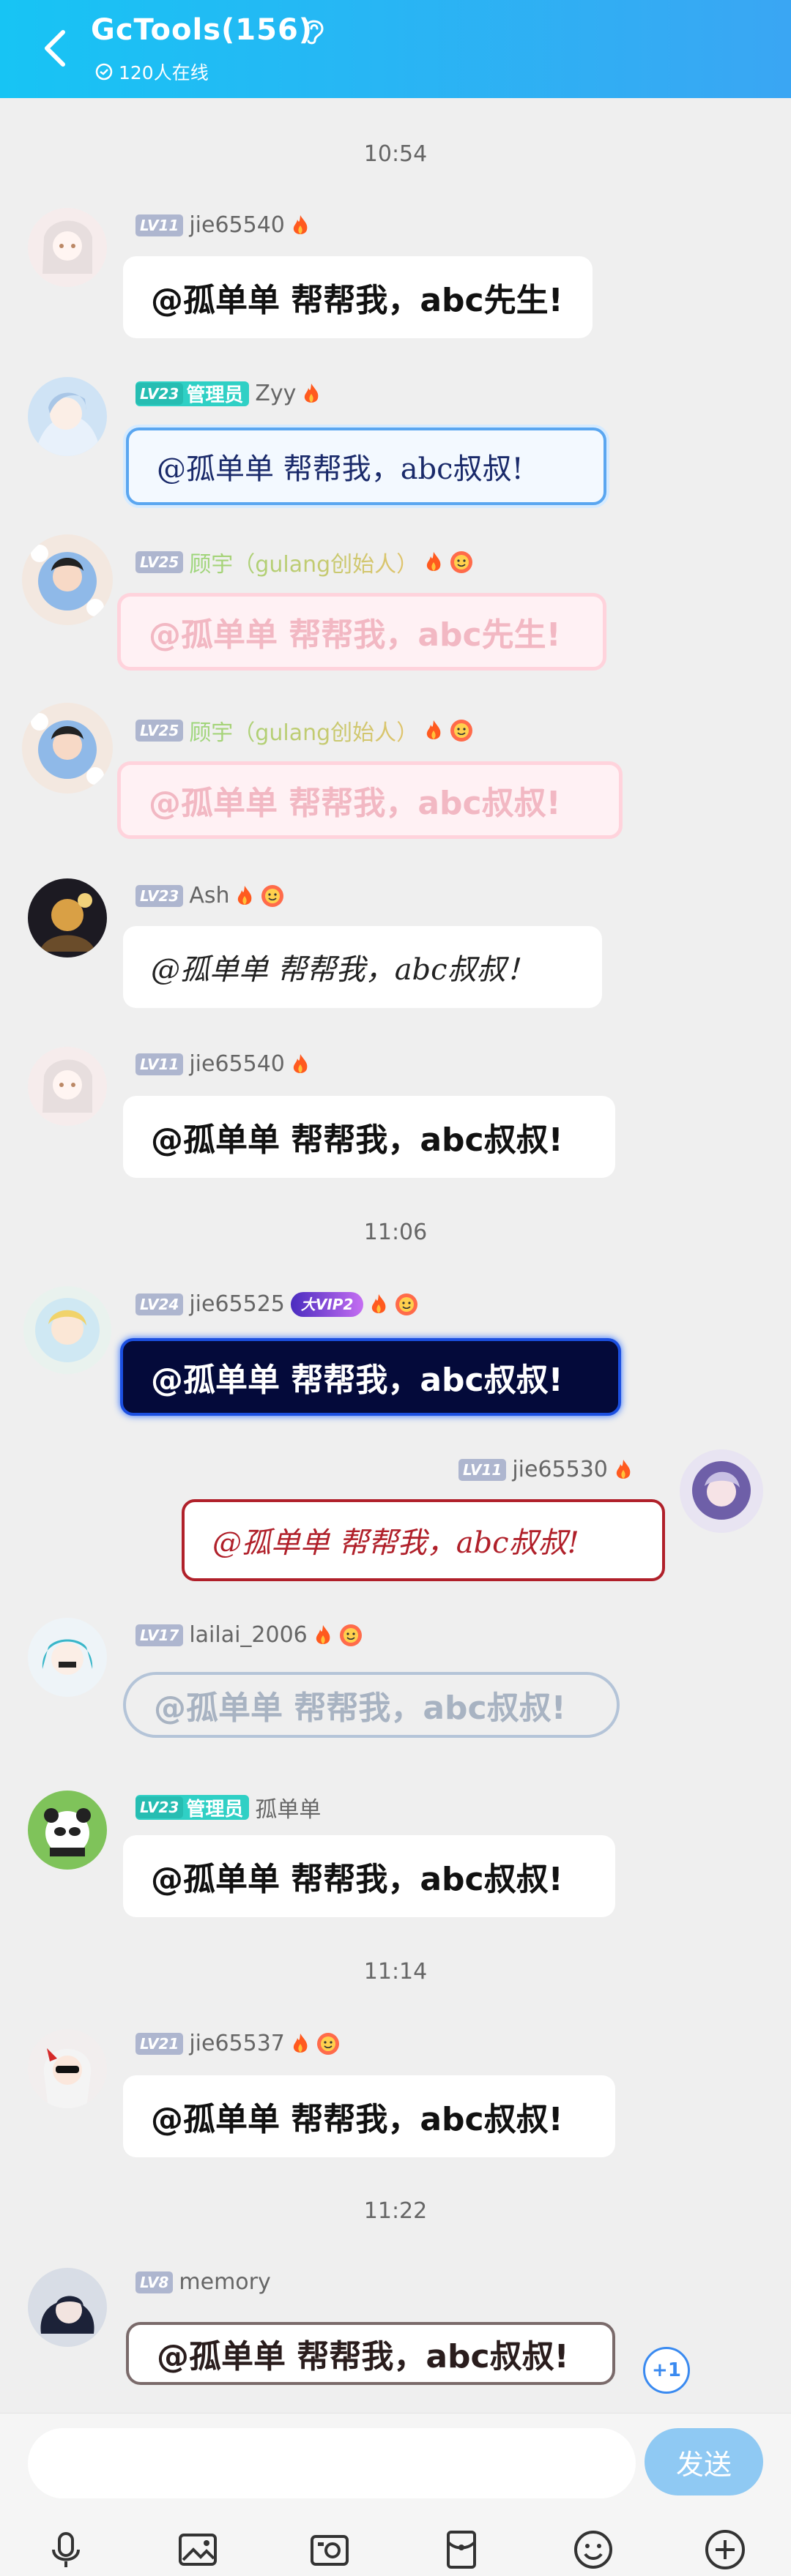  I want to click on sender-meta: LV11 jie65530, so click(545, 1469).